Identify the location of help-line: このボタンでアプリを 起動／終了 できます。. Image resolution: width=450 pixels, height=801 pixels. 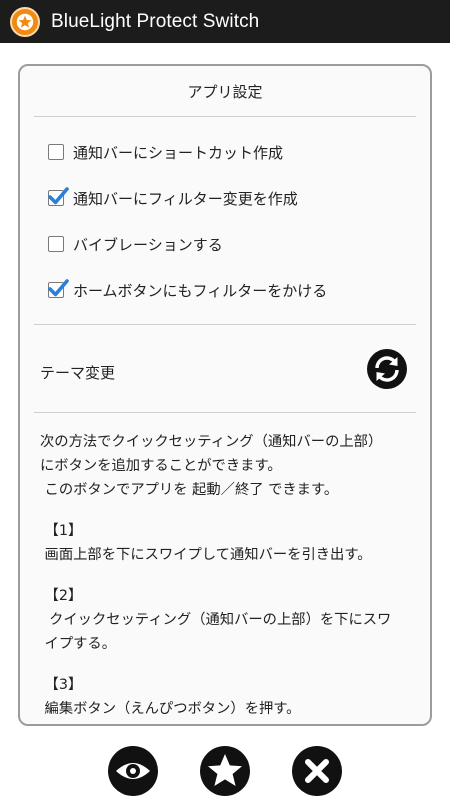
(189, 490).